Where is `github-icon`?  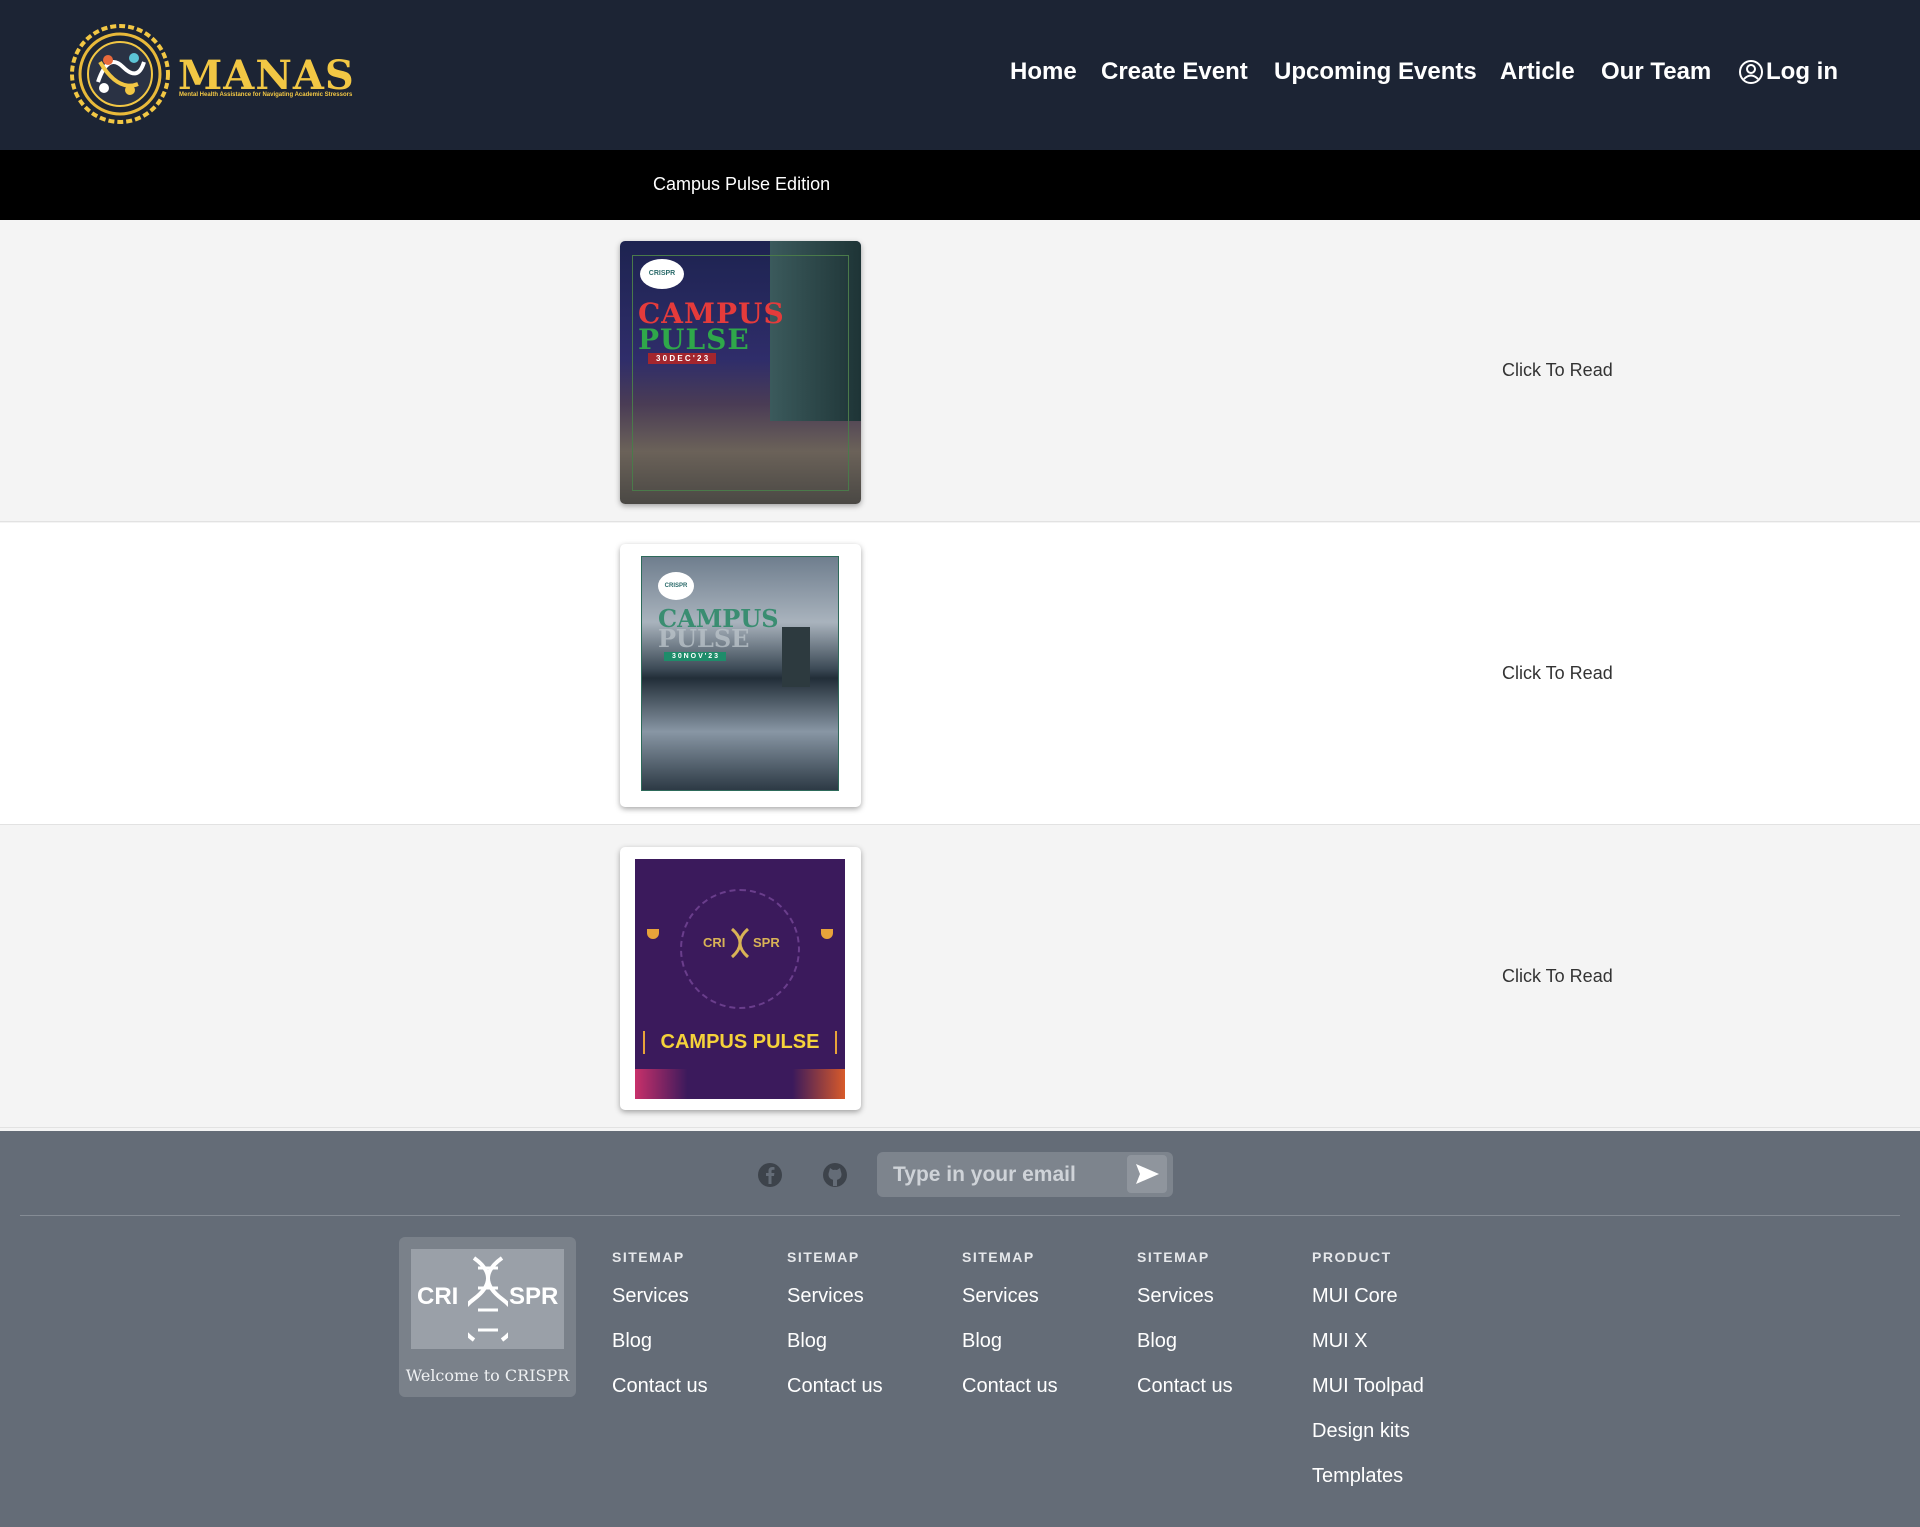 github-icon is located at coordinates (835, 1175).